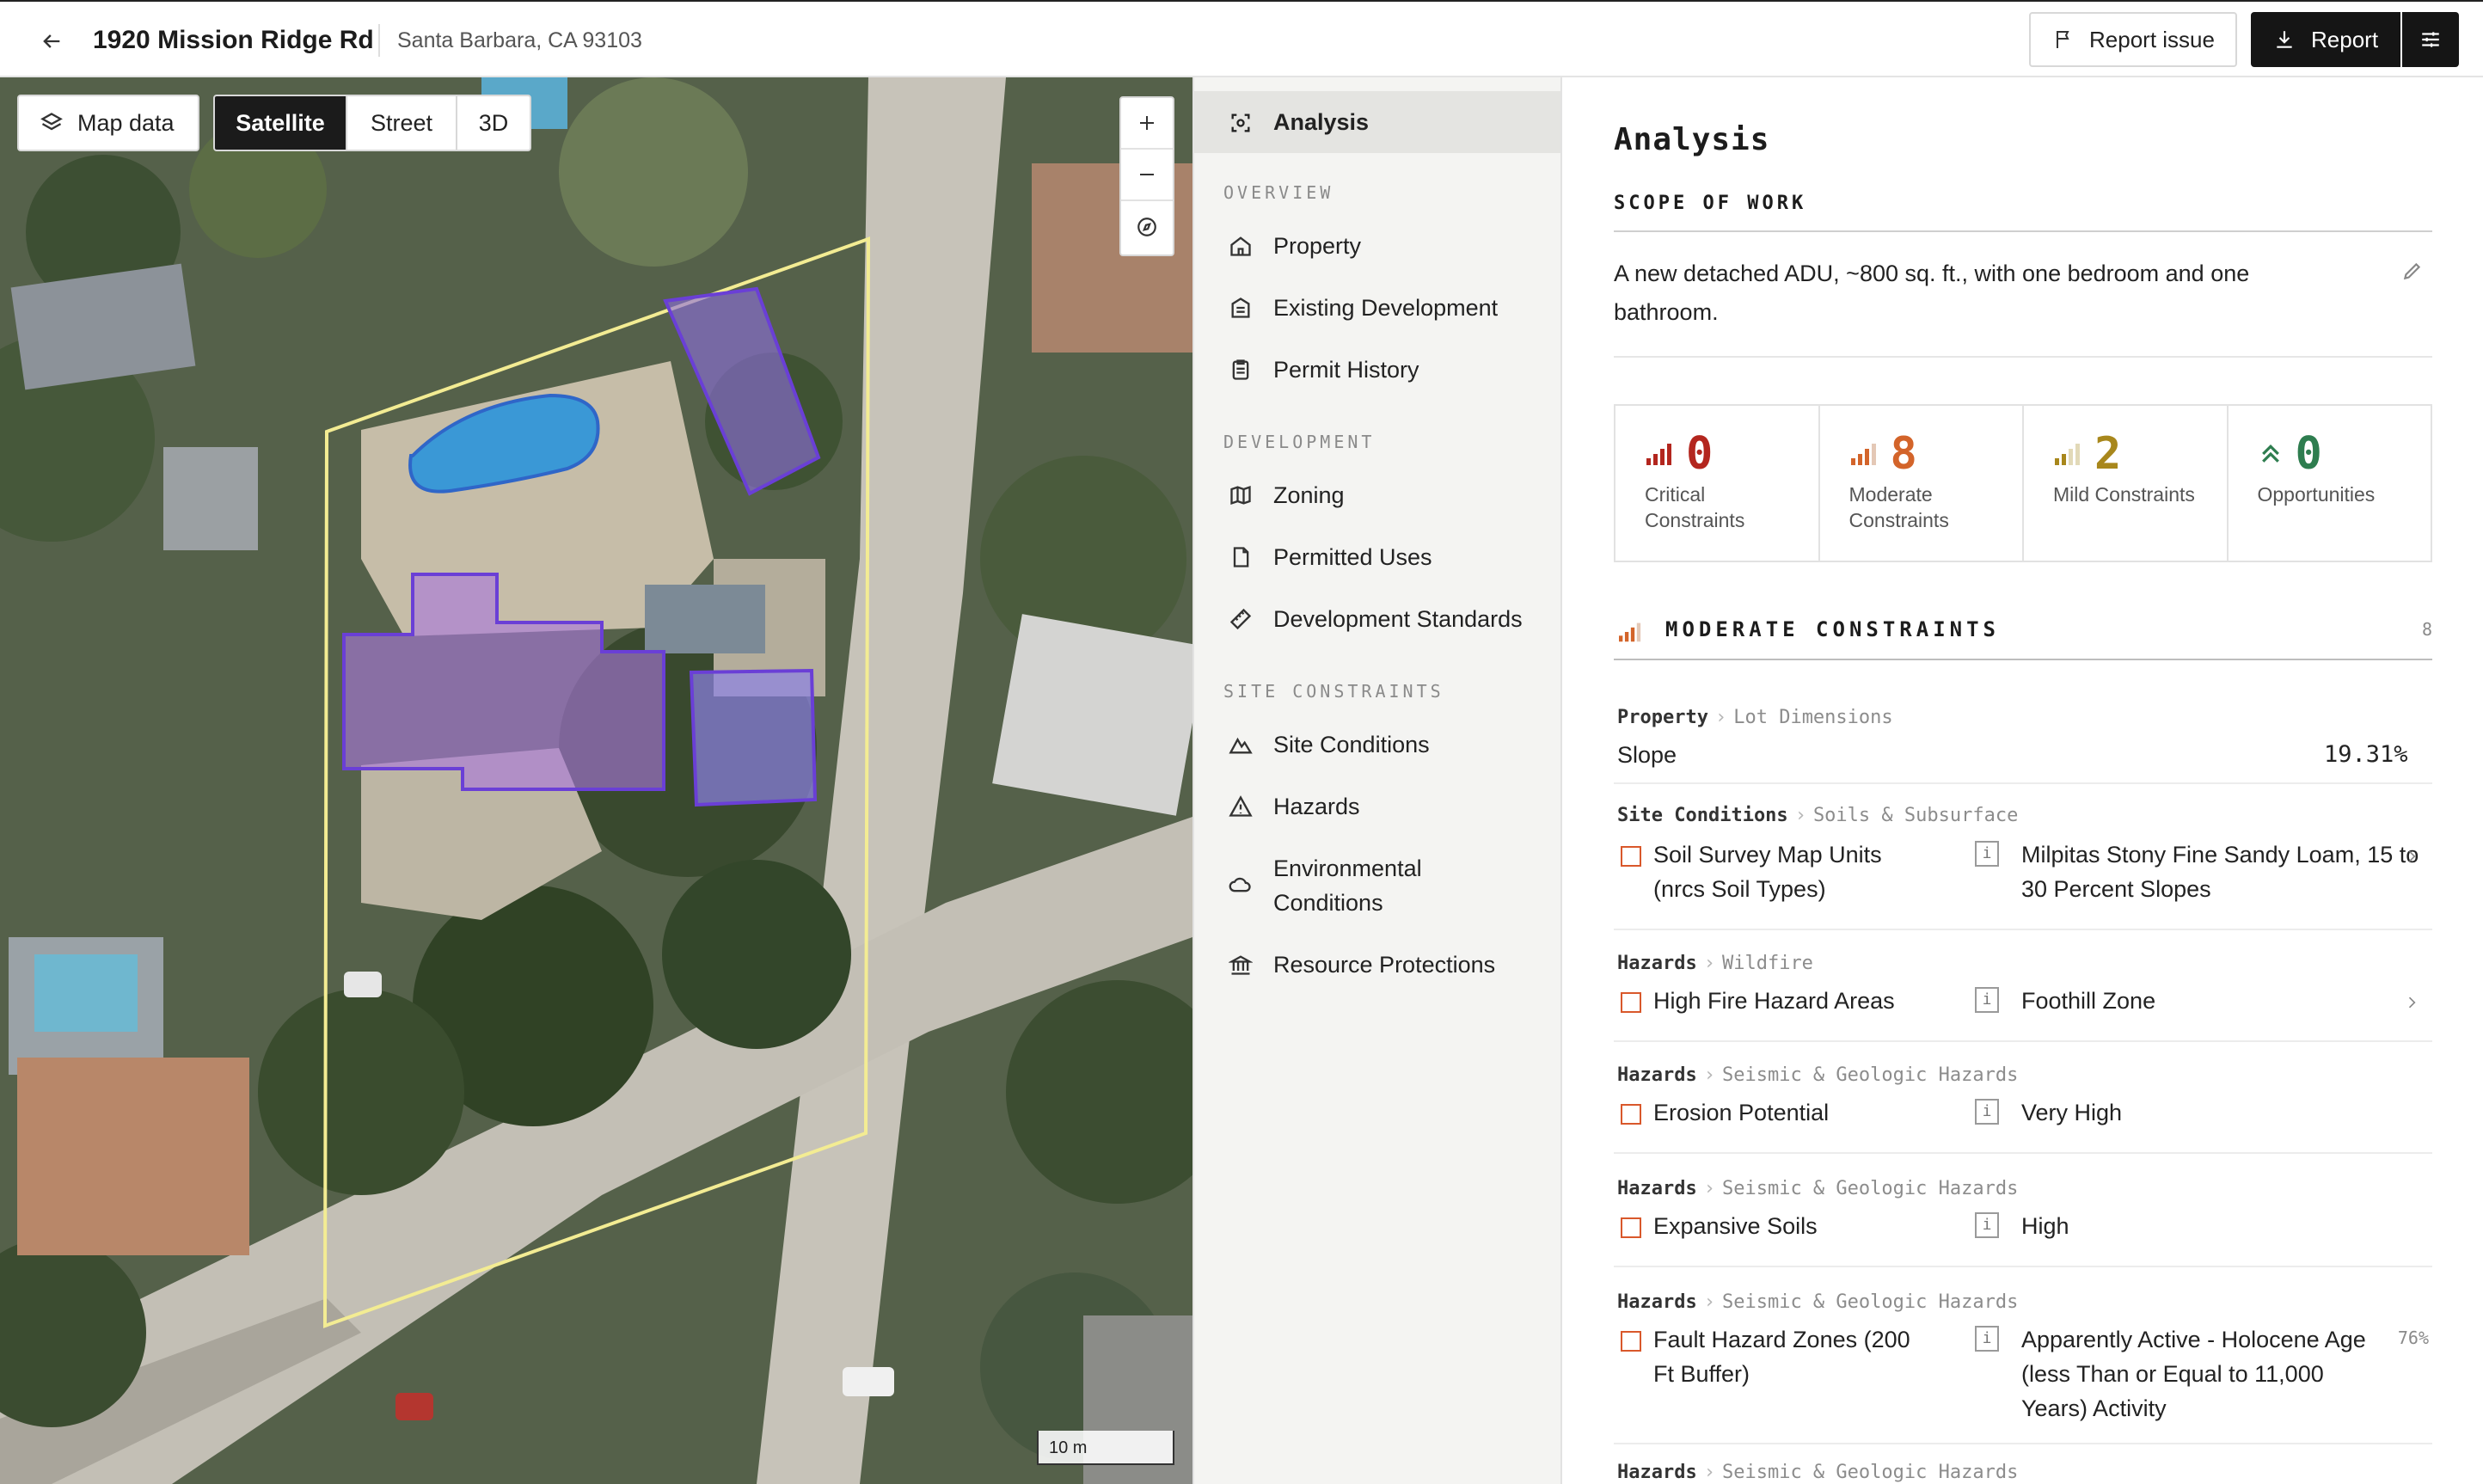  I want to click on pencil-icon, so click(2412, 271).